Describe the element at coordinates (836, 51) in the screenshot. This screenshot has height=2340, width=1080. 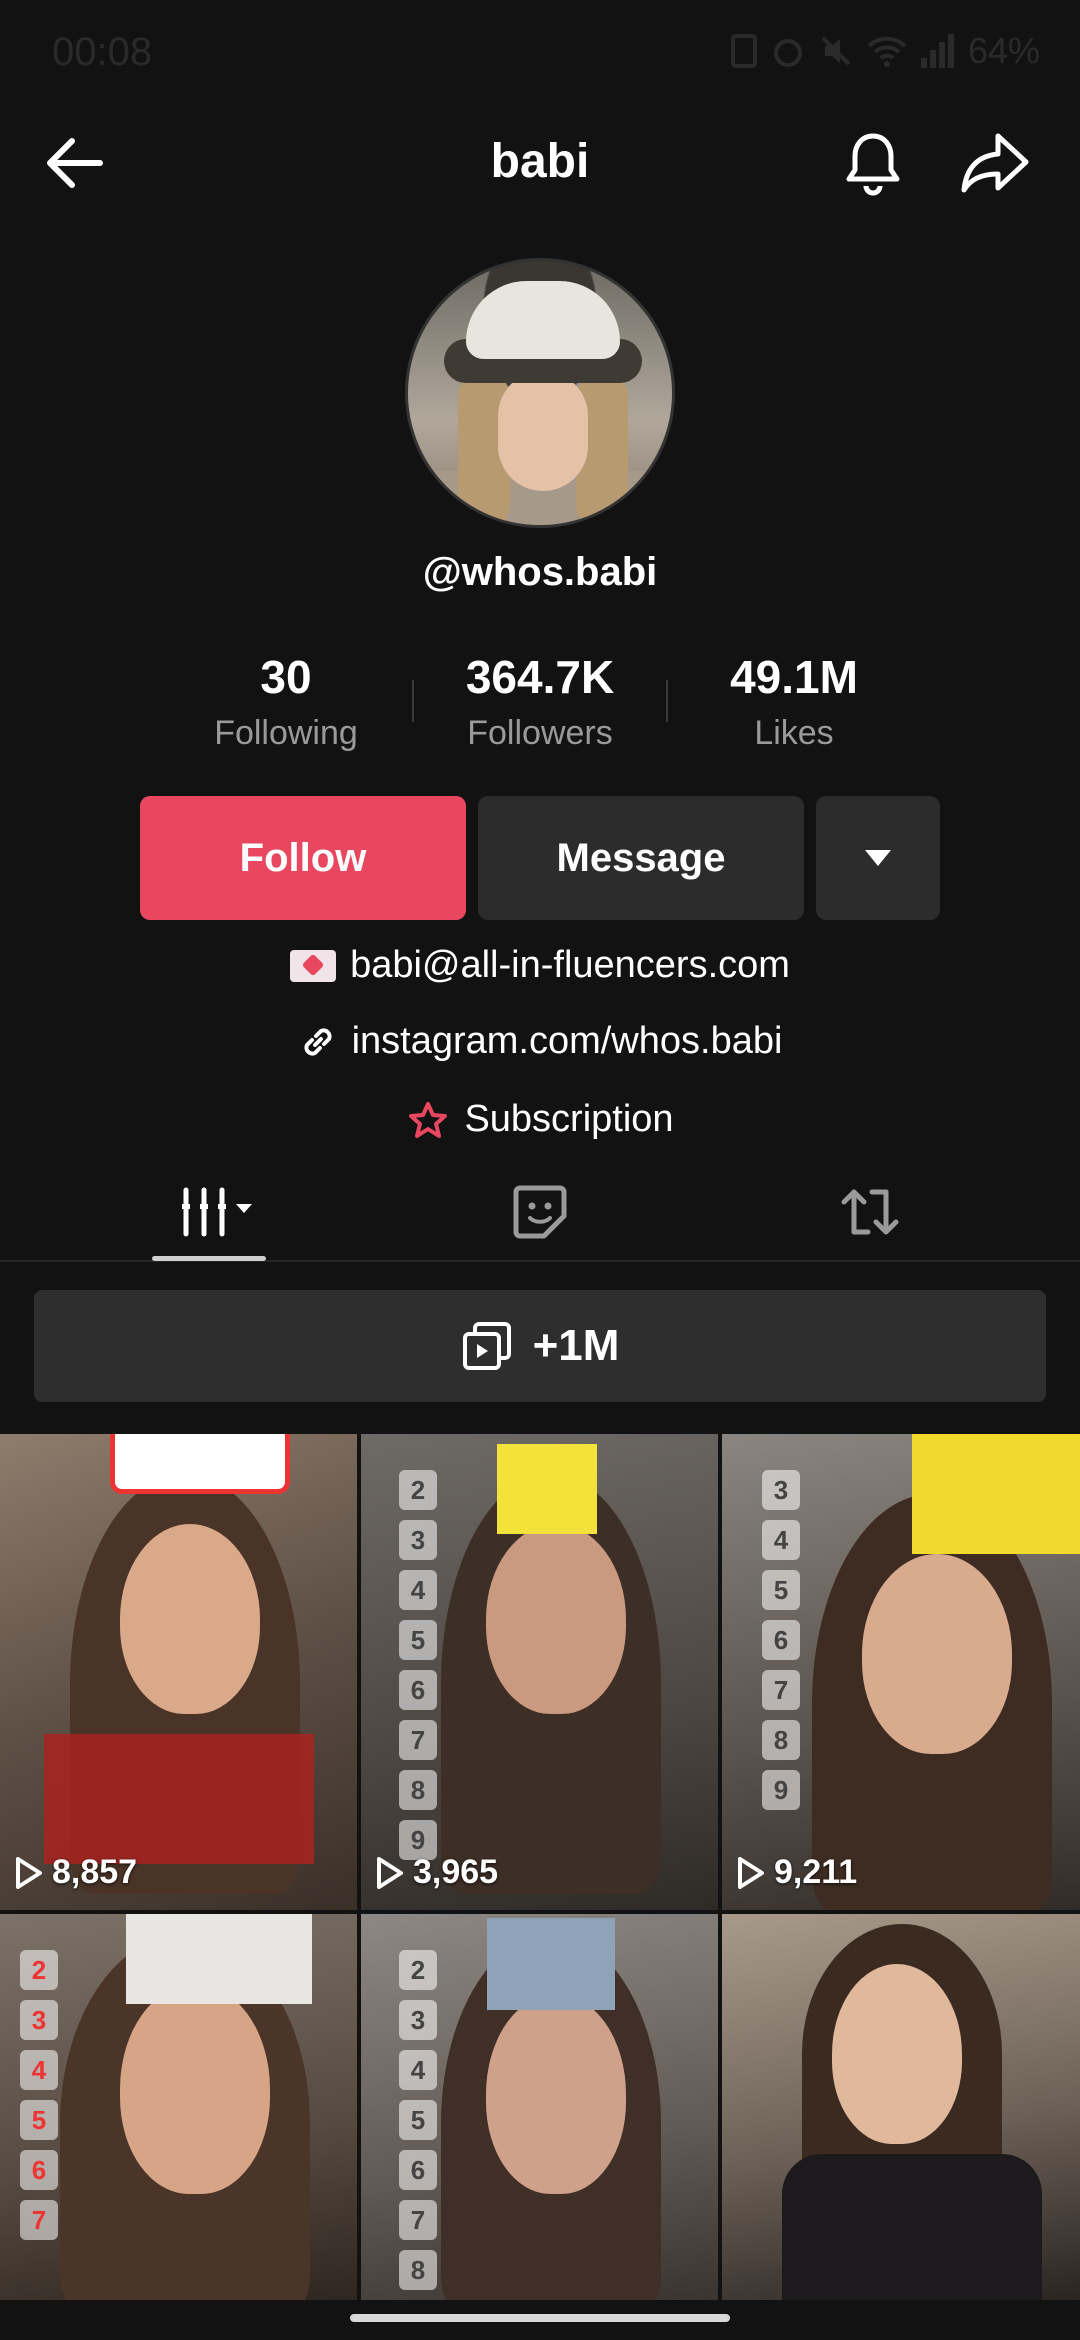
I see `mute-icon` at that location.